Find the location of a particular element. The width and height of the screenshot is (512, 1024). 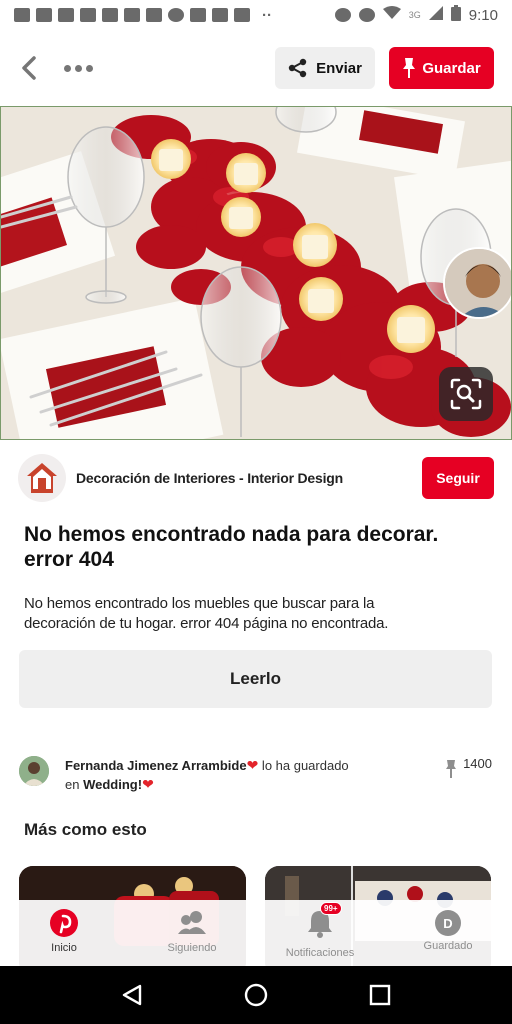

people-icon is located at coordinates (192, 922).